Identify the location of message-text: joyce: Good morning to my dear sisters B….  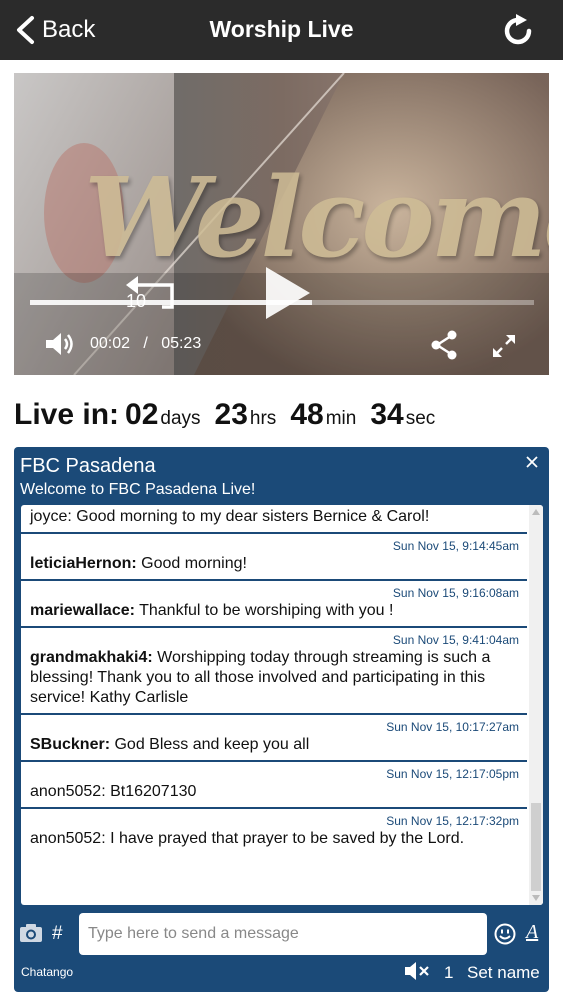
(230, 516).